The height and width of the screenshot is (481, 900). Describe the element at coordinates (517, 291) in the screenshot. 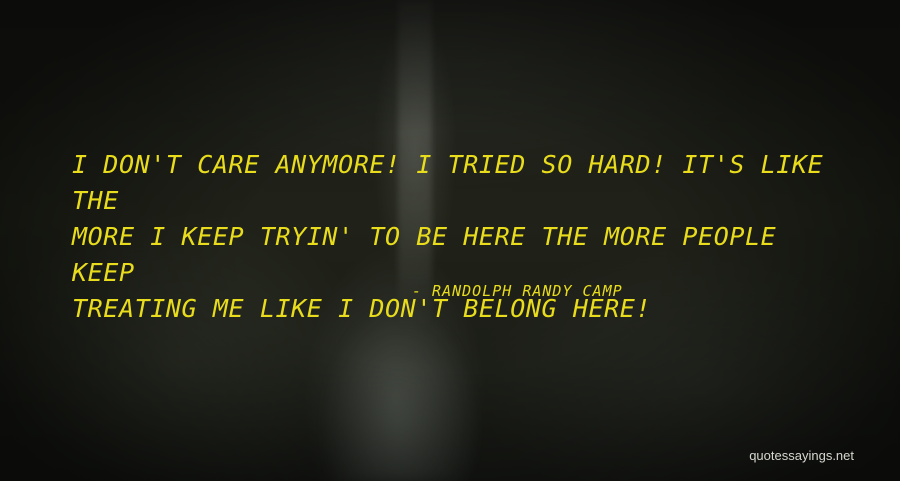

I see `quote-author: - RANDOLPH RANDY CAMP` at that location.